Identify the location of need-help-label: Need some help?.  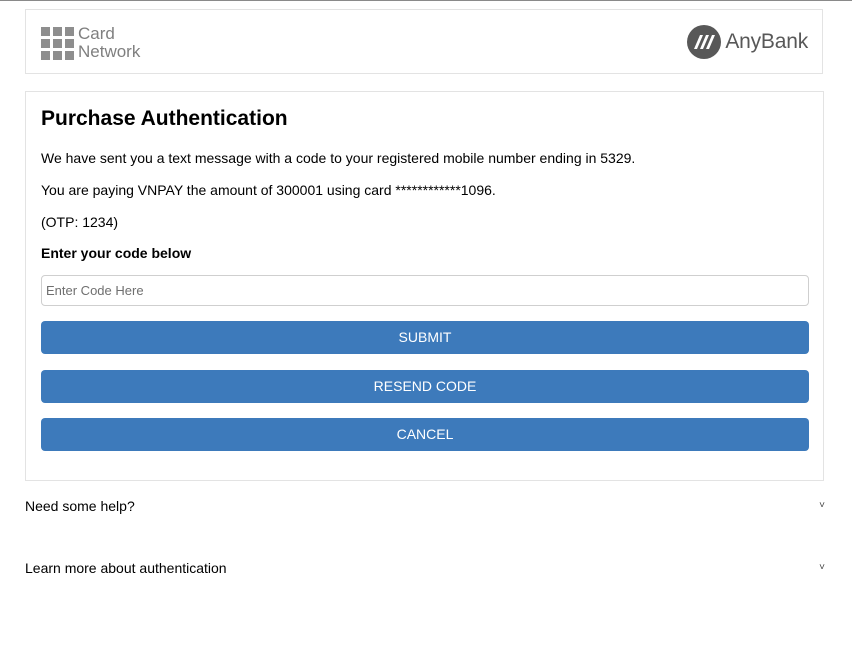
(80, 506).